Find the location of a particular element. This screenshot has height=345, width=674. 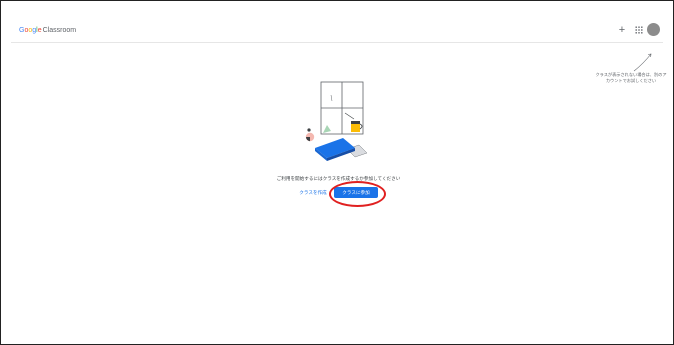

top-app-bar: GoogleClassroom + is located at coordinates (337, 32).